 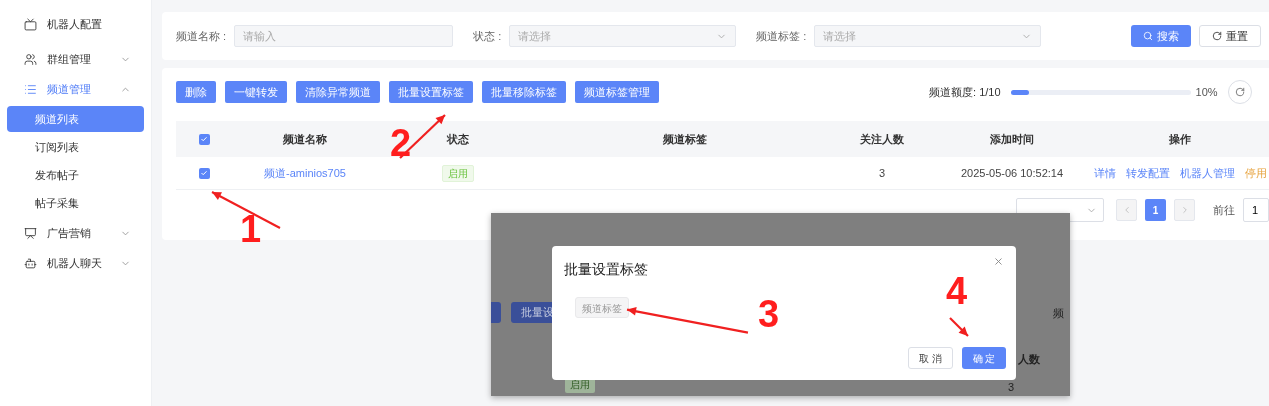 What do you see at coordinates (201, 36) in the screenshot?
I see `filter-label: 频道名称 :` at bounding box center [201, 36].